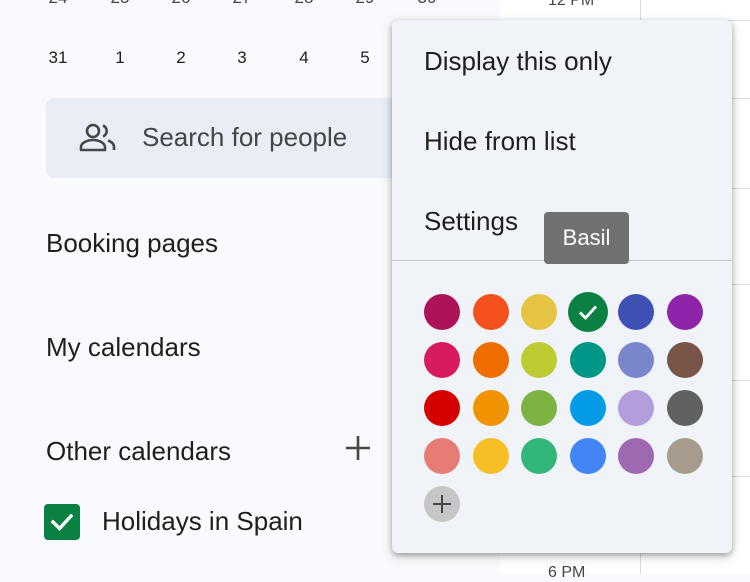 This screenshot has width=750, height=582. I want to click on calendar-checkbox, so click(62, 522).